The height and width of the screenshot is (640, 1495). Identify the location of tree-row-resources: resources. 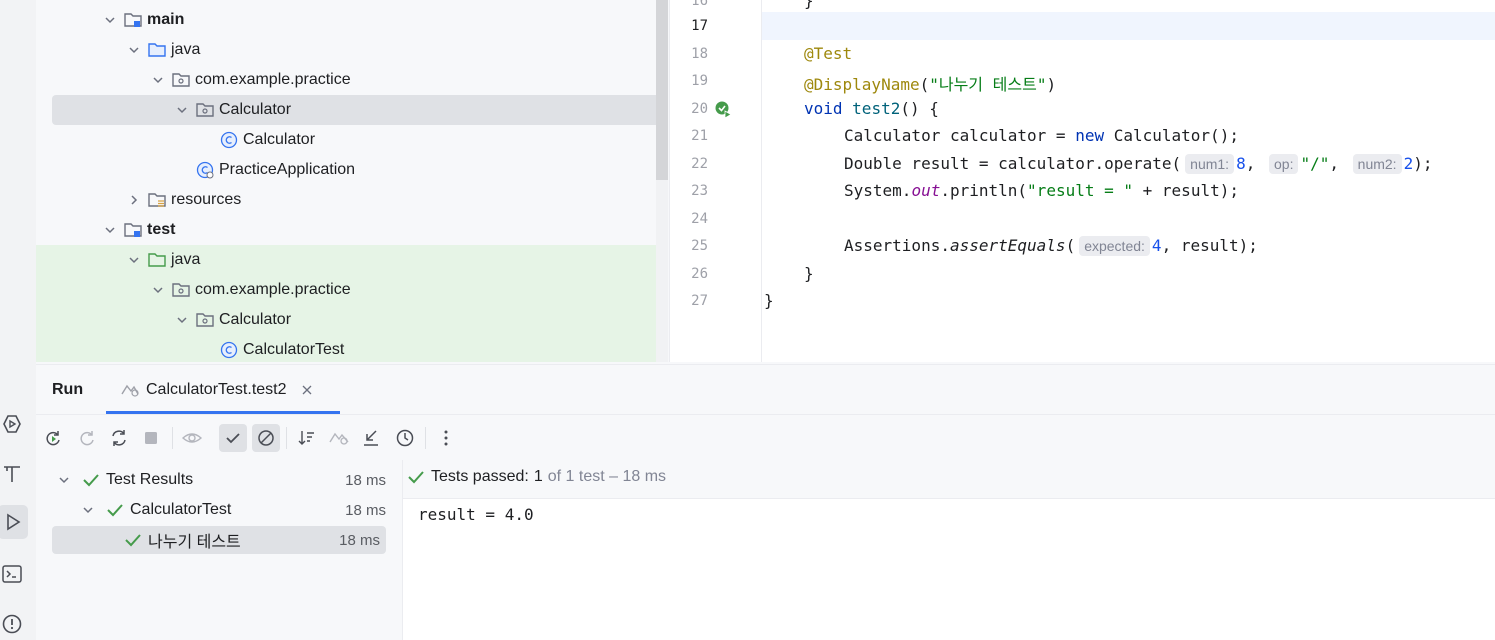
(346, 200).